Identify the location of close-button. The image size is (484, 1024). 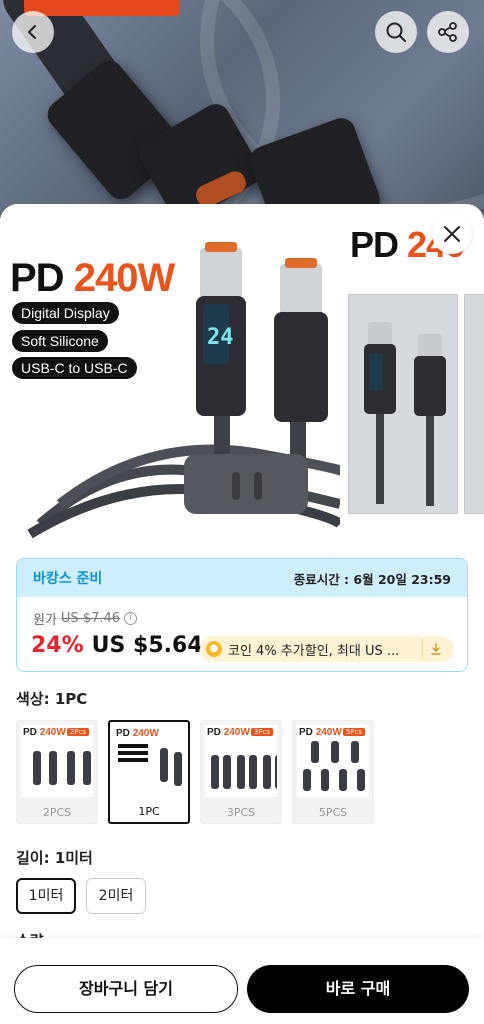
(452, 234).